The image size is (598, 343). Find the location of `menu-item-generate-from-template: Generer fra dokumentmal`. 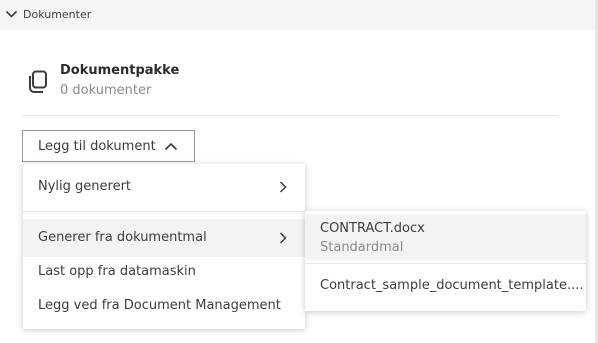

menu-item-generate-from-template: Generer fra dokumentmal is located at coordinates (164, 238).